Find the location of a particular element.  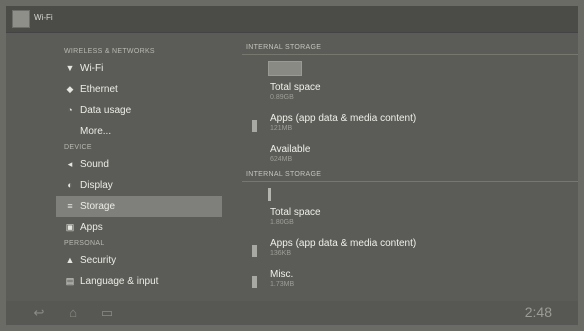

header-personal: PERSONAL is located at coordinates (84, 243).